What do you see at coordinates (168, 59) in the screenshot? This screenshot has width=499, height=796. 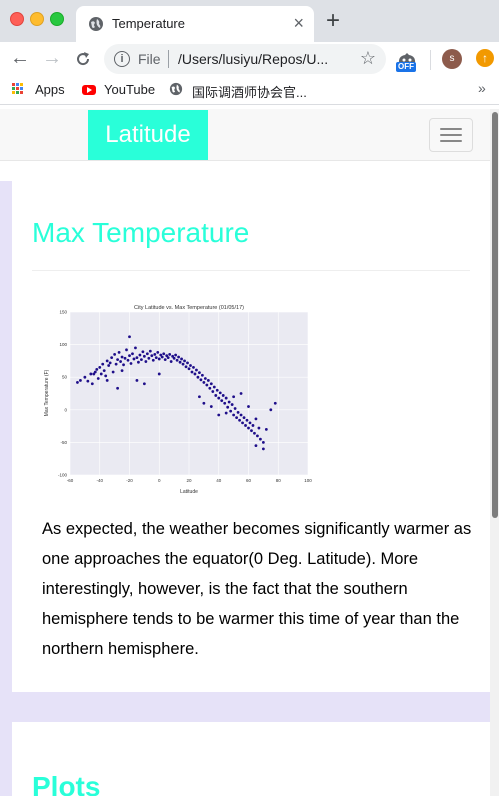 I see `omnibox-divider` at bounding box center [168, 59].